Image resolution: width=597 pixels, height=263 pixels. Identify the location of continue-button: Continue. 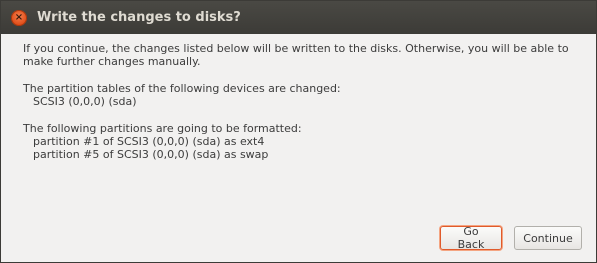
(548, 238).